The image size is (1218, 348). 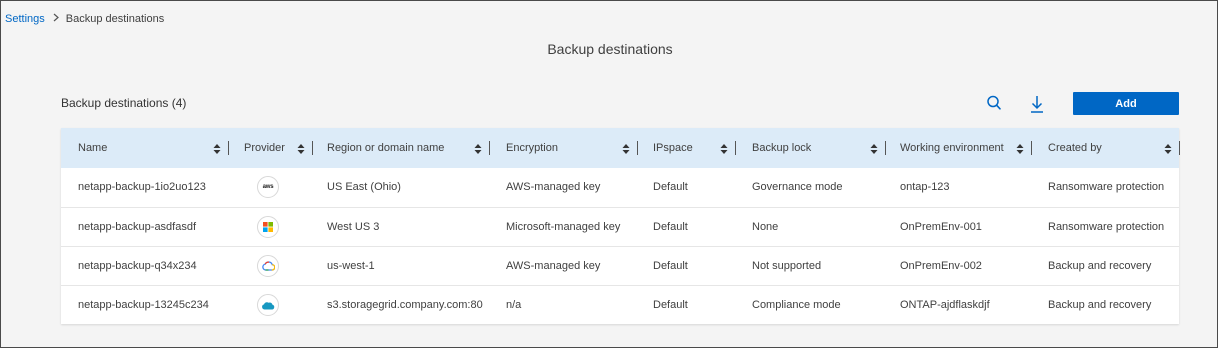 I want to click on cell-name: netapp-backup-asdfasdf, so click(x=137, y=227).